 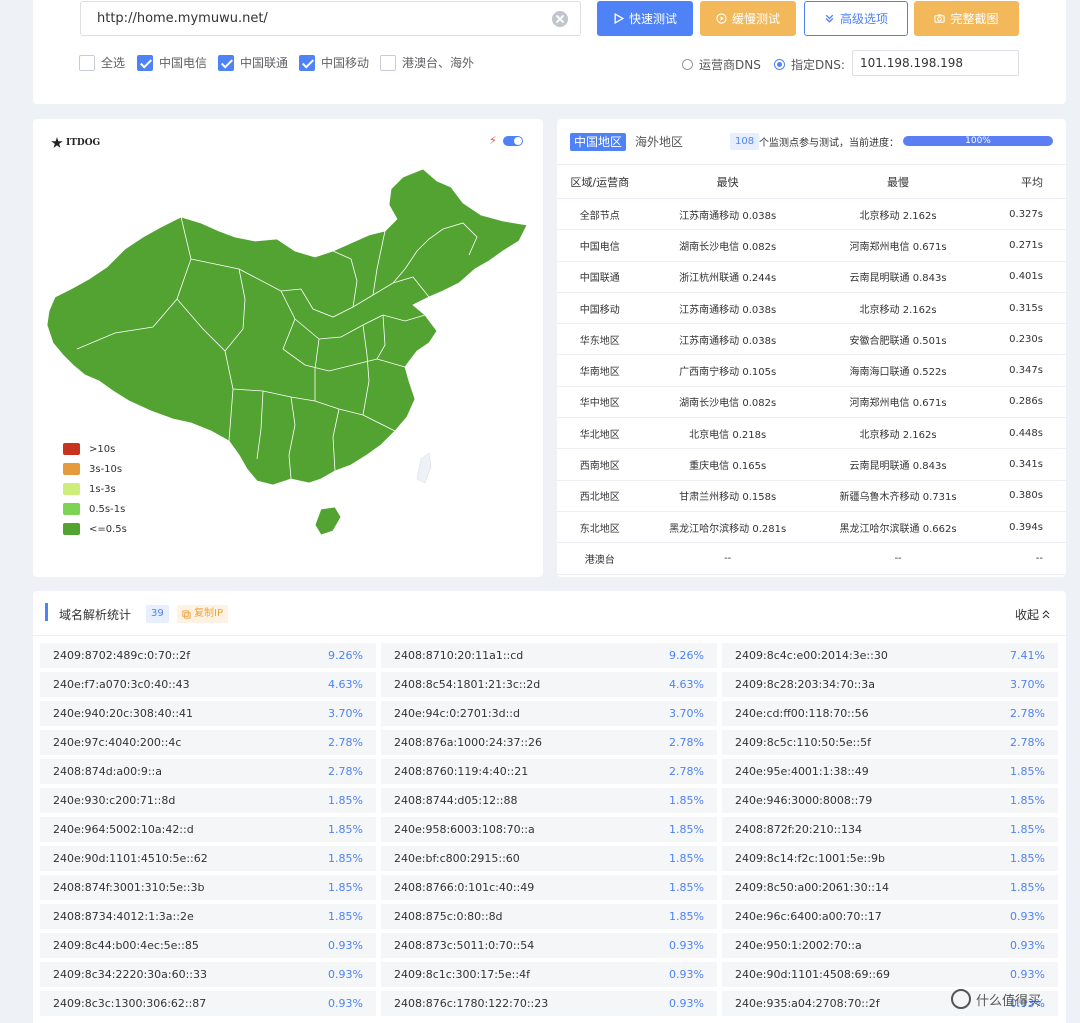 I want to click on table-cell: 新疆乌鲁木齐移动 0.731s, so click(x=898, y=496).